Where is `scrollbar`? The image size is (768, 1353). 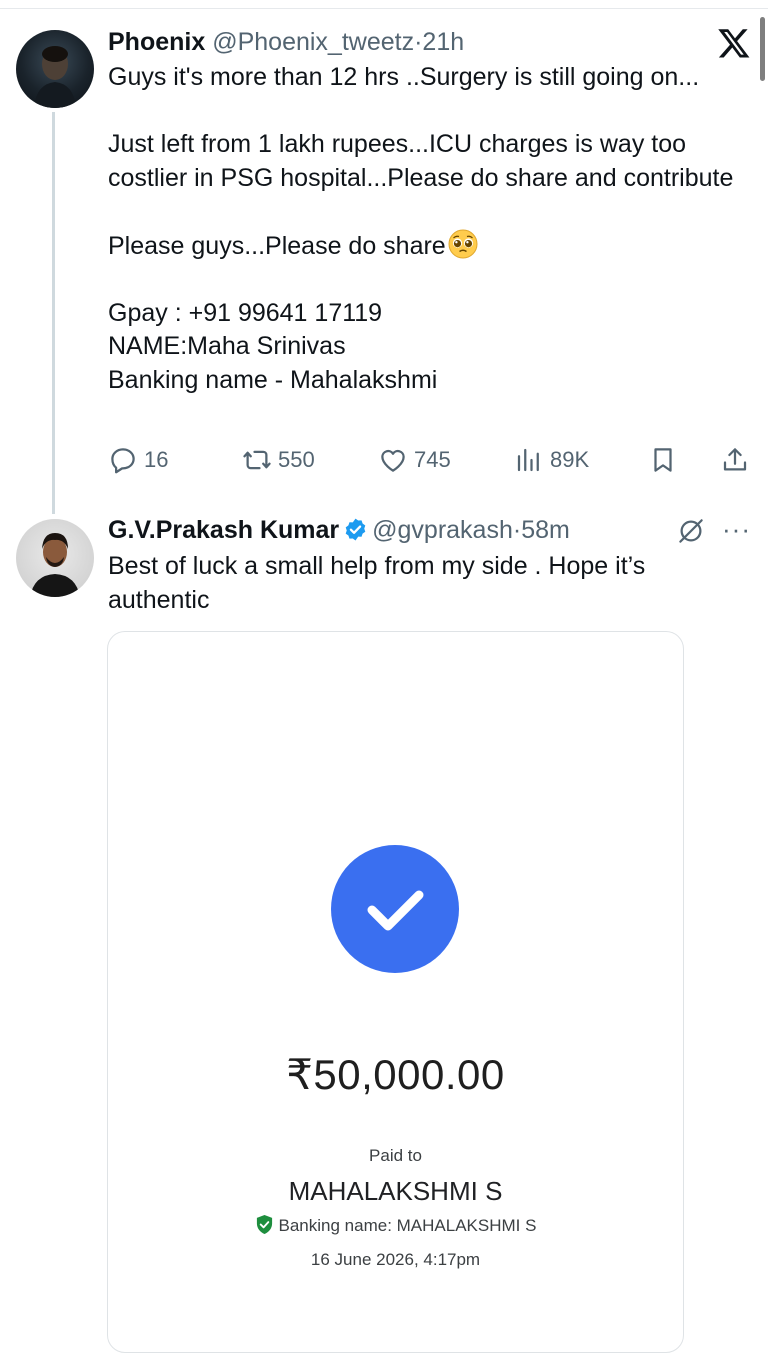 scrollbar is located at coordinates (762, 49).